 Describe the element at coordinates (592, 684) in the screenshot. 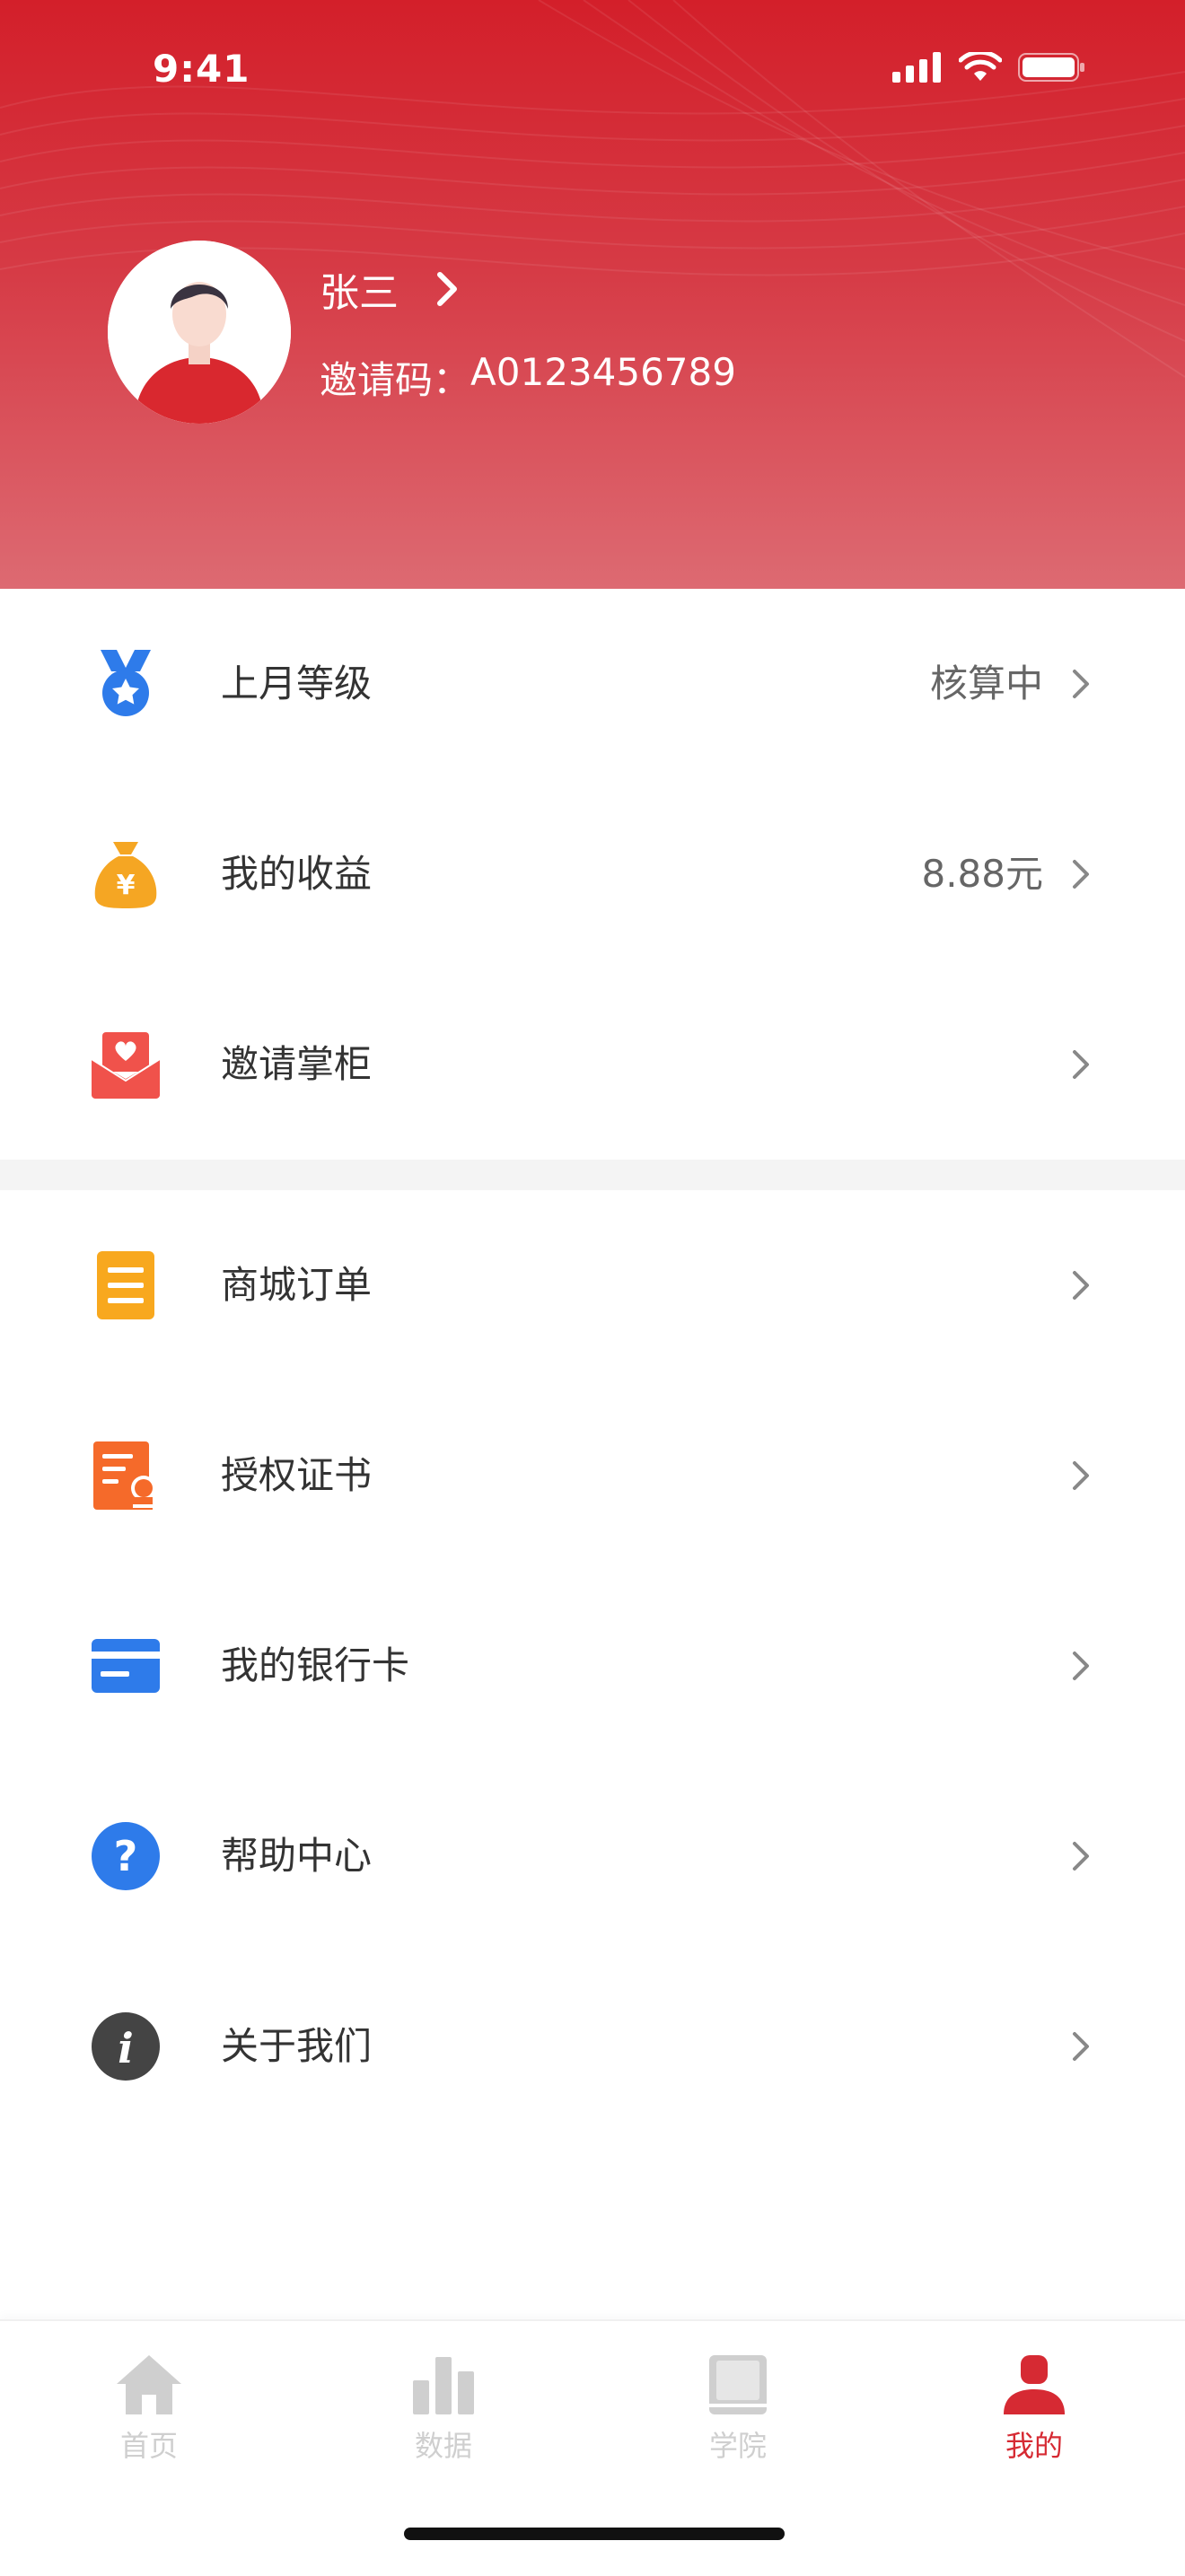

I see `menu-item-last-month-level: 上月等级 核算中` at that location.